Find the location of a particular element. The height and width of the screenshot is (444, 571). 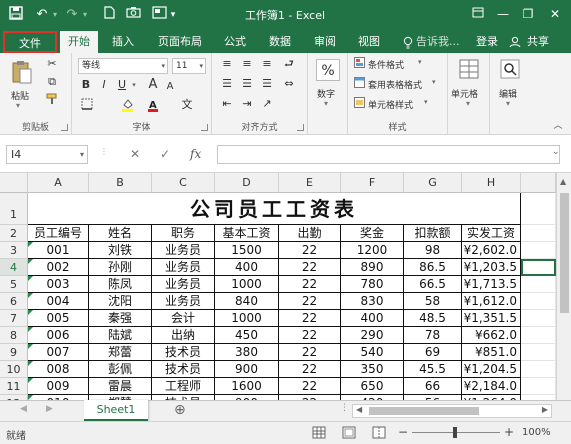

row-header: 5 is located at coordinates (14, 284).